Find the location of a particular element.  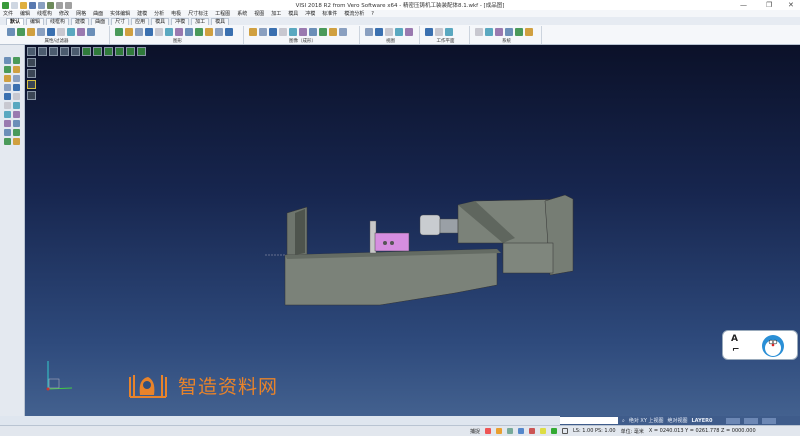

menu-item: 电极 is located at coordinates (176, 13).